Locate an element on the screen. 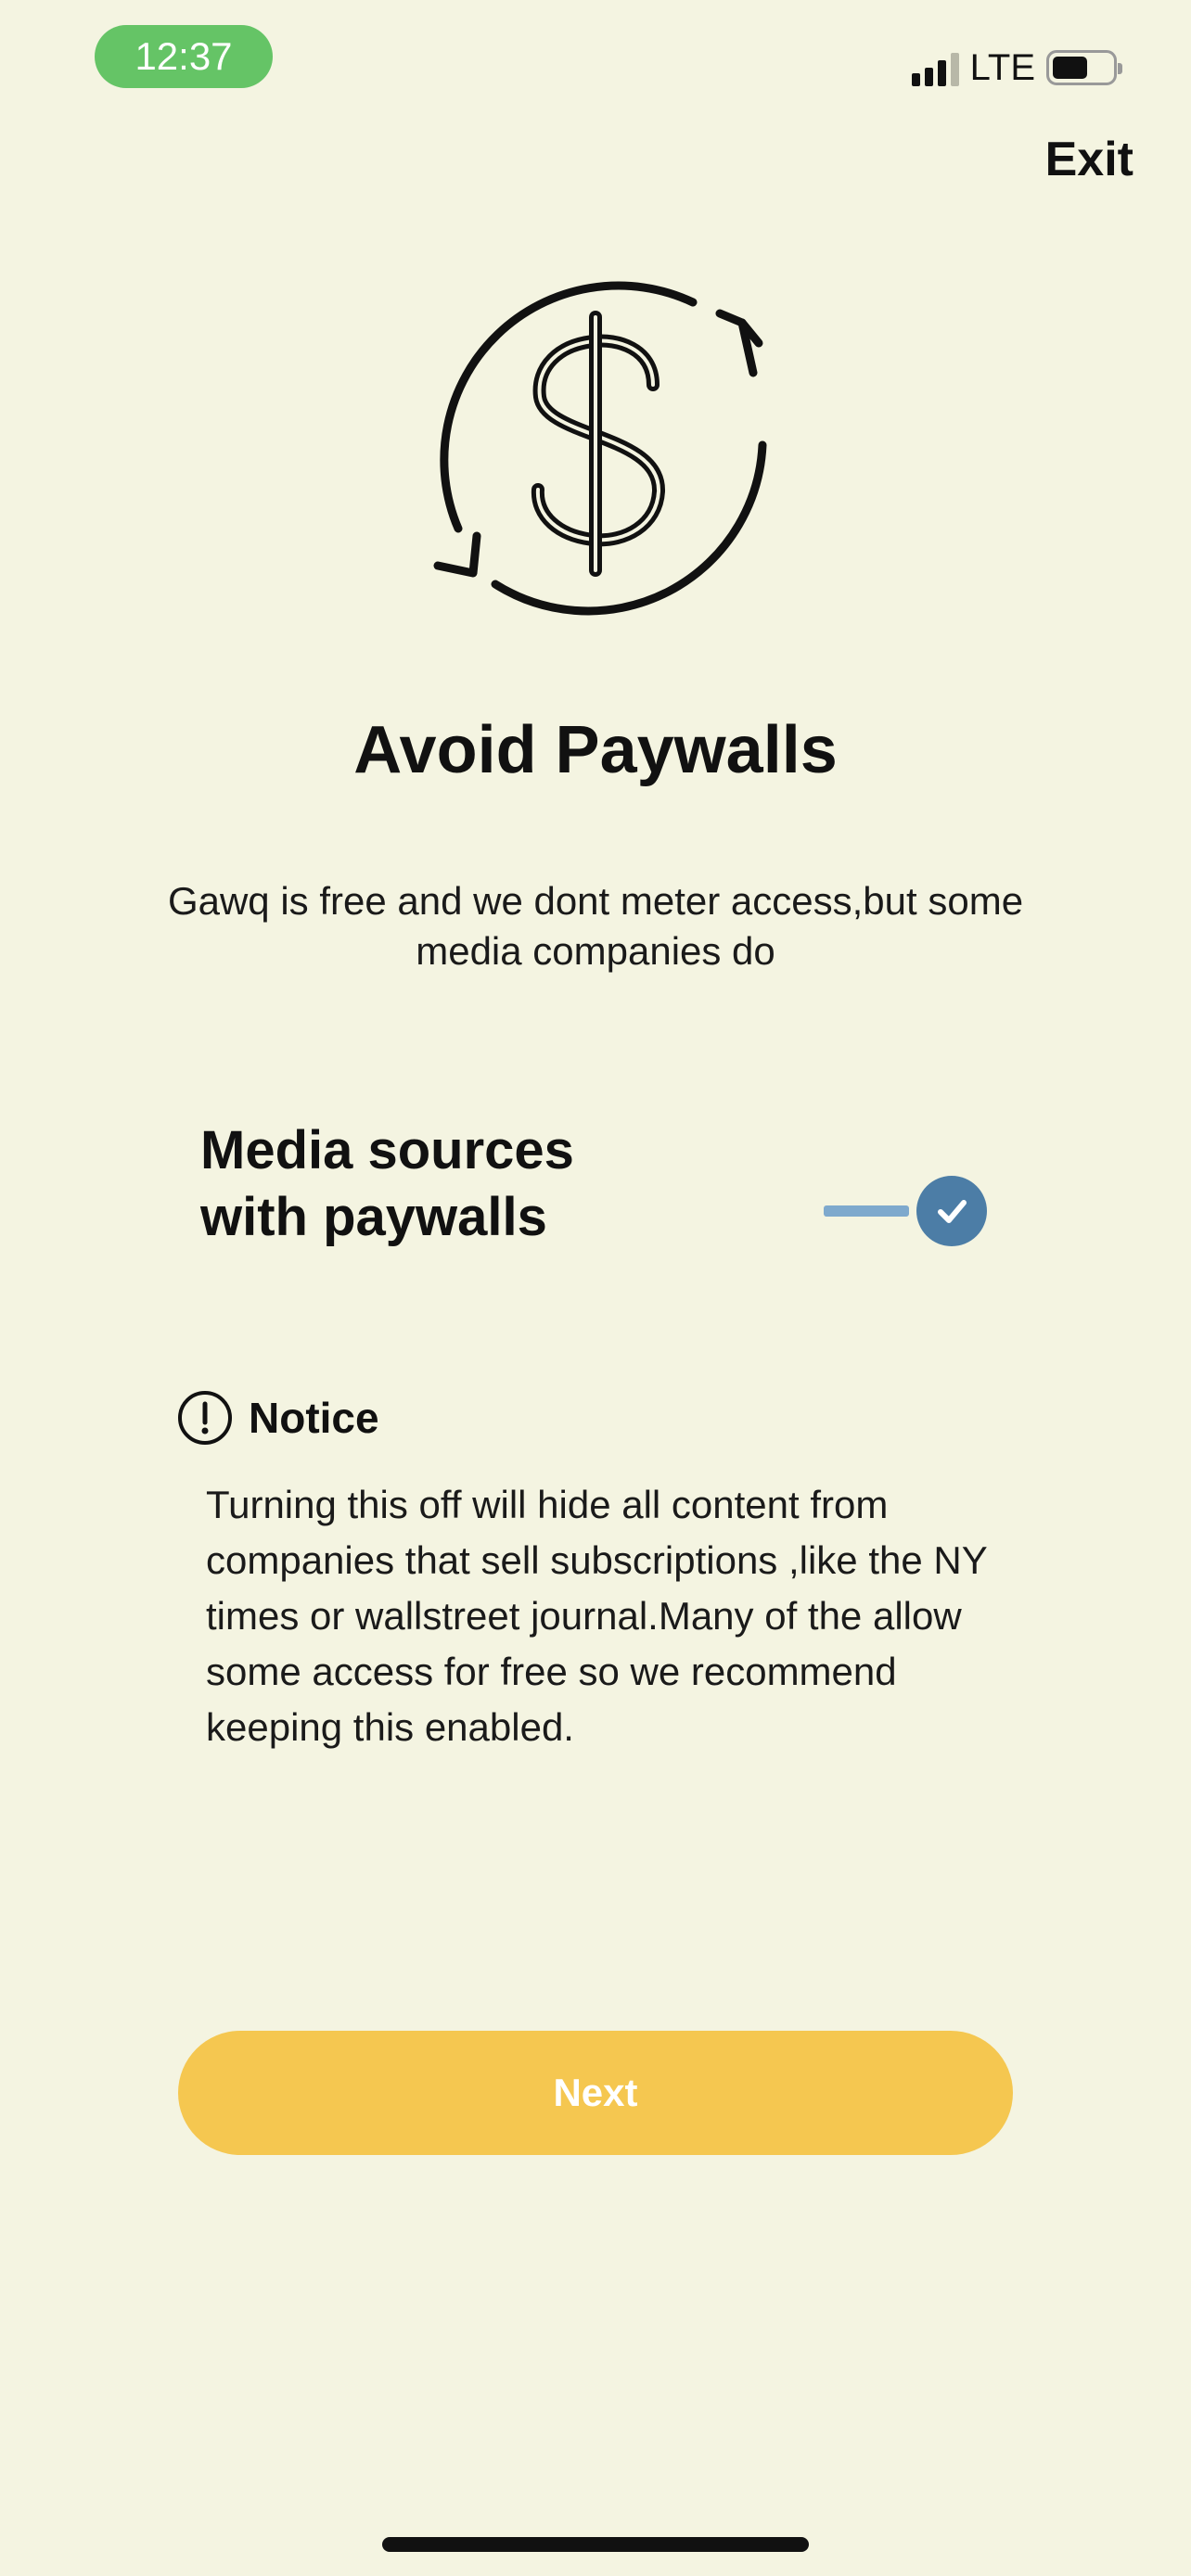 The height and width of the screenshot is (2576, 1191). notice-title: Notice is located at coordinates (314, 1418).